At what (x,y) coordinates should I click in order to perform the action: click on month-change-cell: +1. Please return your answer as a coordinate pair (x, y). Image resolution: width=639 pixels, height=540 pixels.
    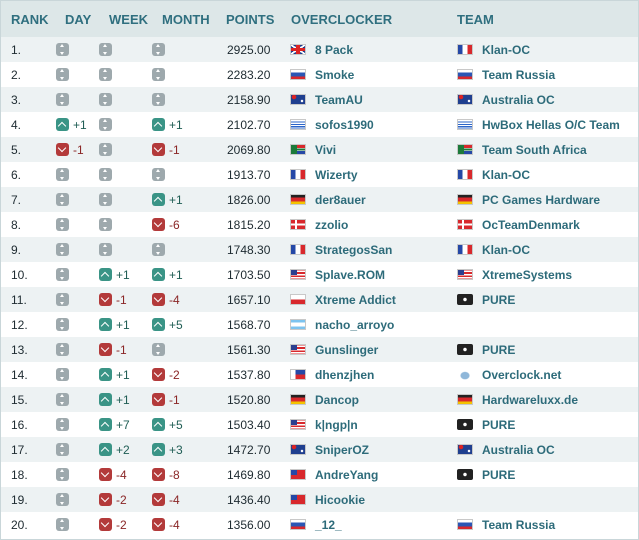
    Looking at the image, I should click on (167, 199).